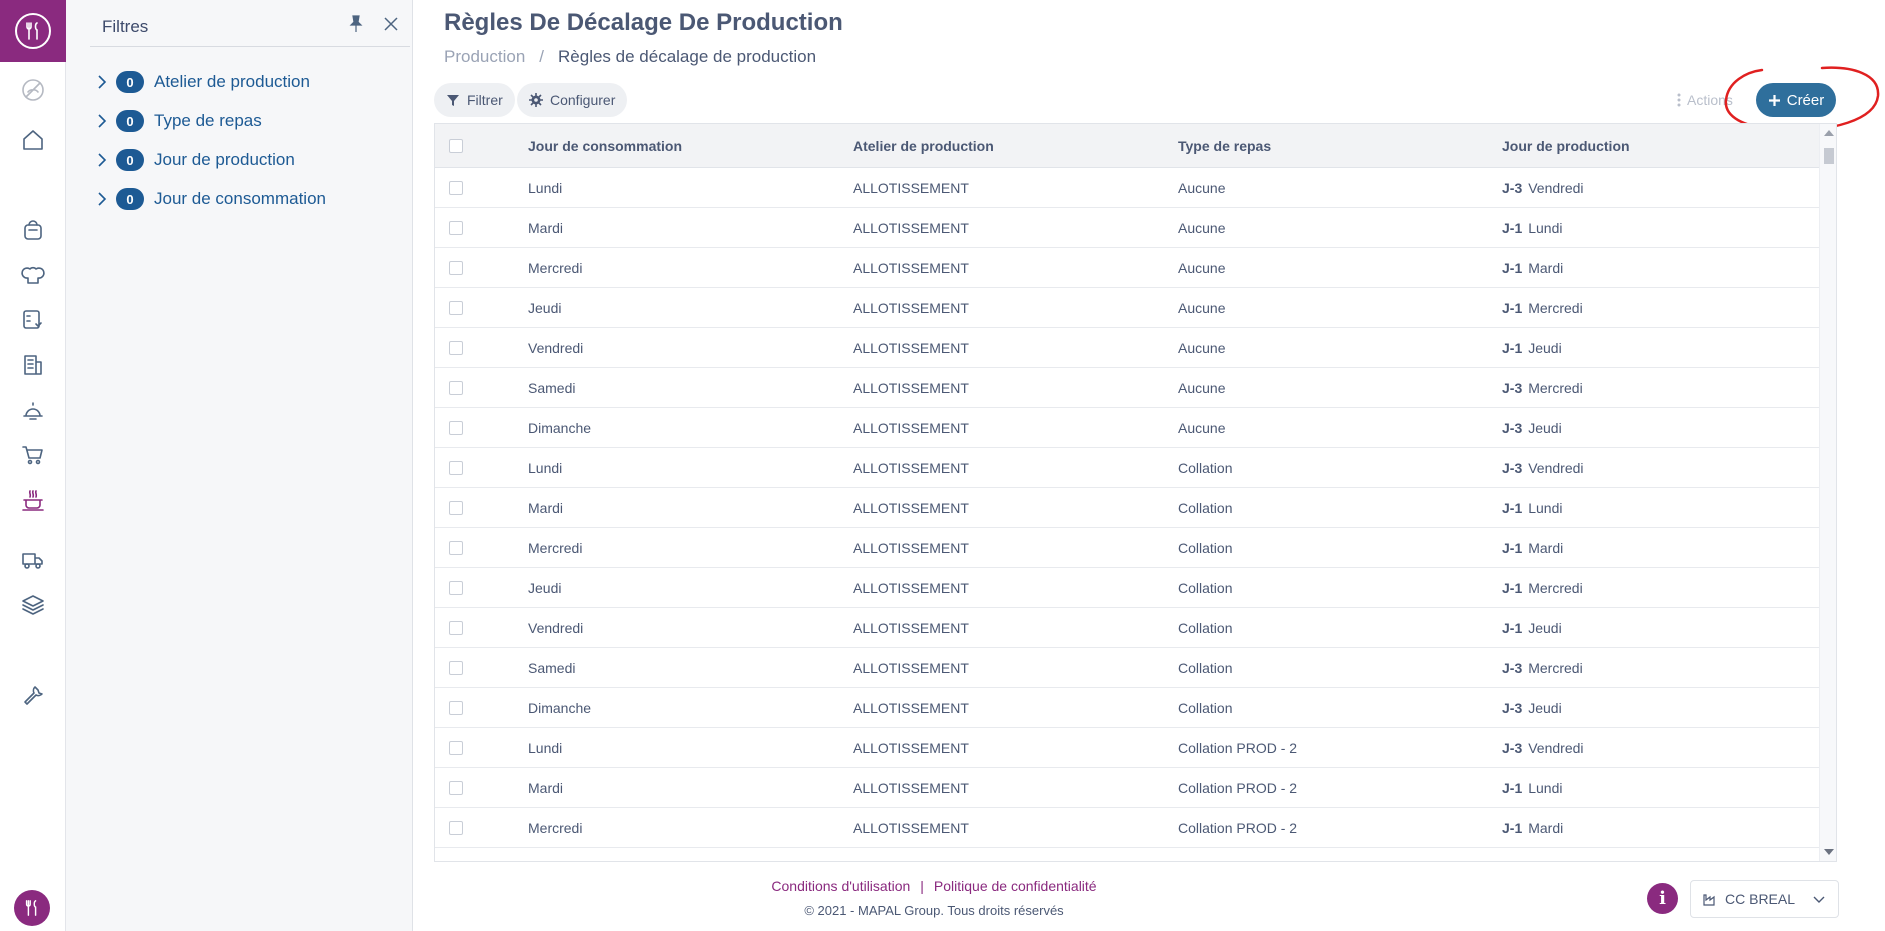 The image size is (1885, 931). What do you see at coordinates (232, 81) in the screenshot?
I see `facet-label: Atelier de production` at bounding box center [232, 81].